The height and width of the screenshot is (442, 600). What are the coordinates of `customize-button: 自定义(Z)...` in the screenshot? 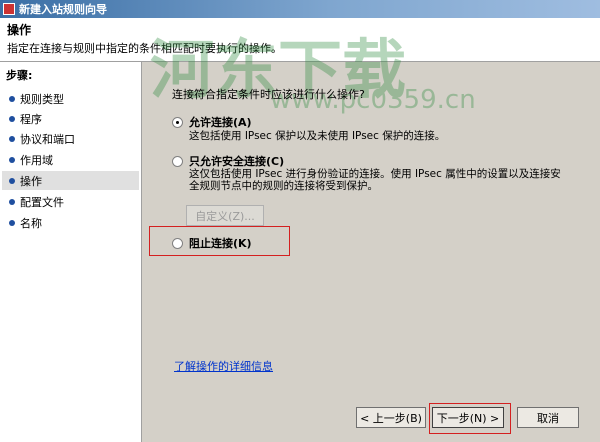 It's located at (225, 215).